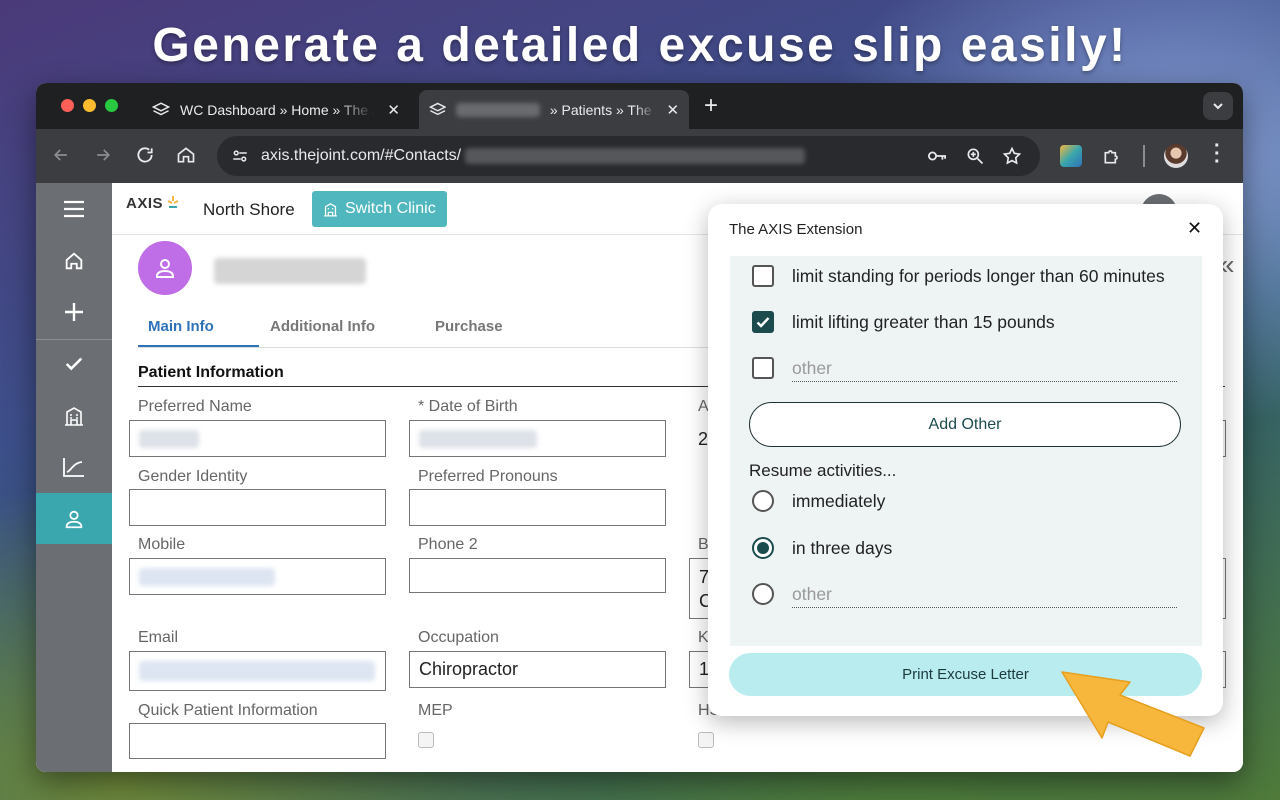  I want to click on redacted-url, so click(635, 156).